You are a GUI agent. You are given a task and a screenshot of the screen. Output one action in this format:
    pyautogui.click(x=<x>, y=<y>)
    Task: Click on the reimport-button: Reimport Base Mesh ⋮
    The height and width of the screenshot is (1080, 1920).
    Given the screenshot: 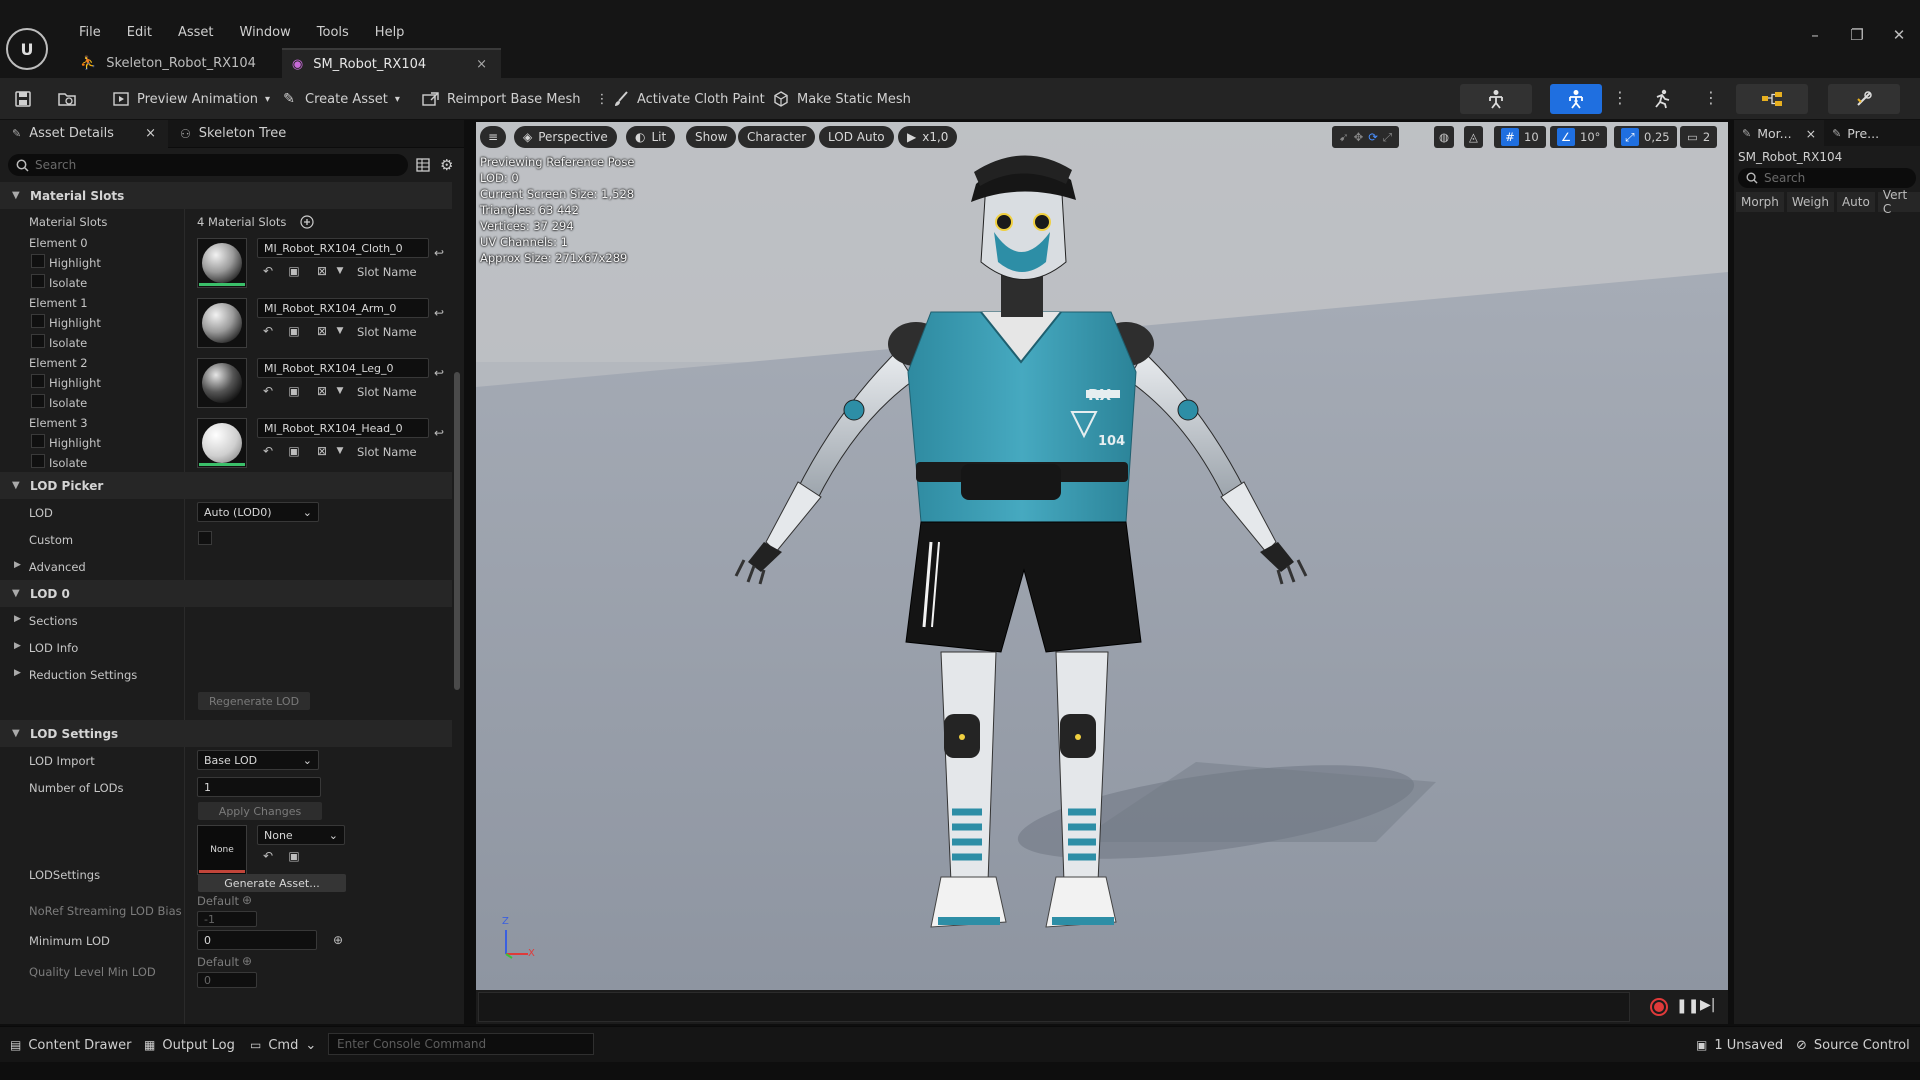 What is the action you would take?
    pyautogui.click(x=515, y=99)
    